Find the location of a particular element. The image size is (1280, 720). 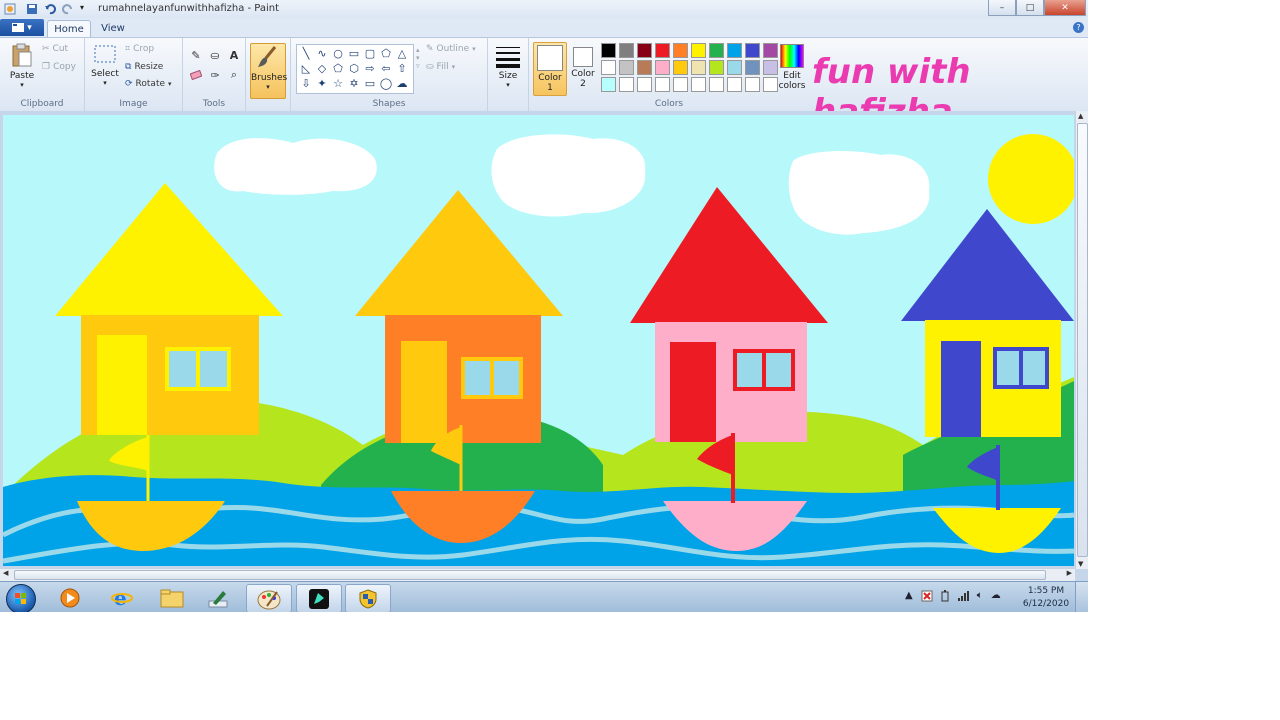

minimize-button: – is located at coordinates (1002, 8).